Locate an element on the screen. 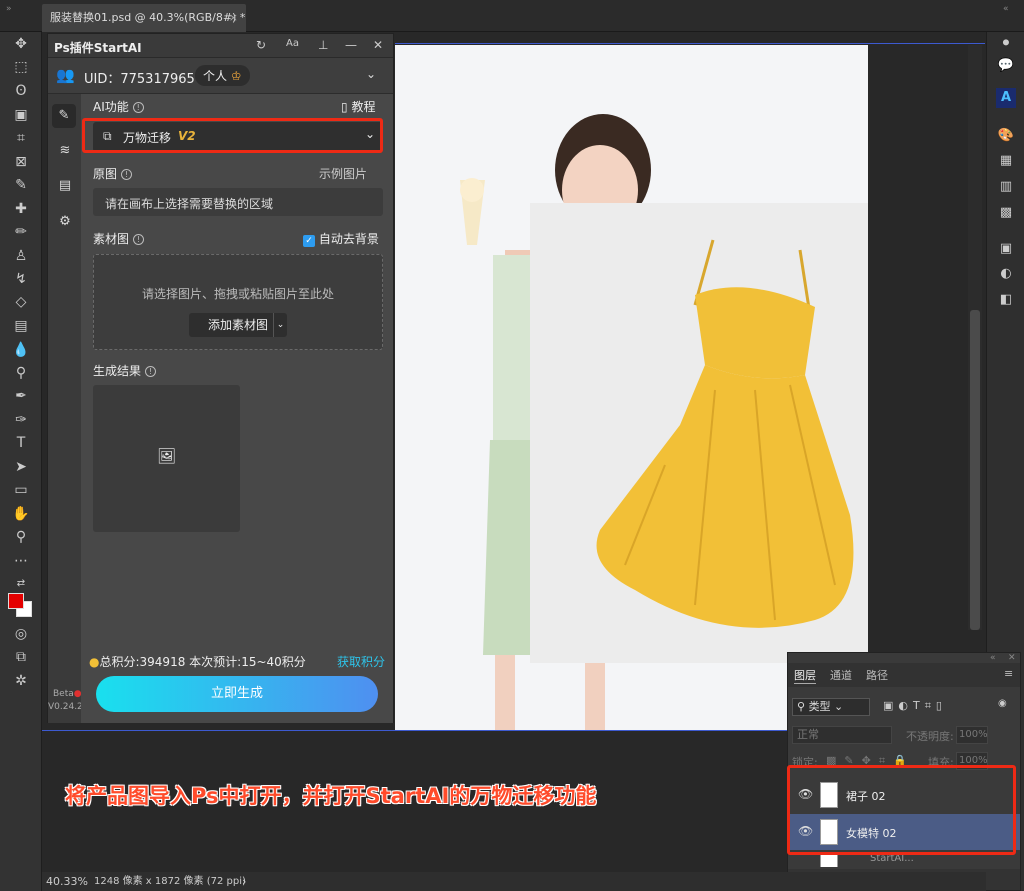  account-type: 个人 is located at coordinates (215, 76).